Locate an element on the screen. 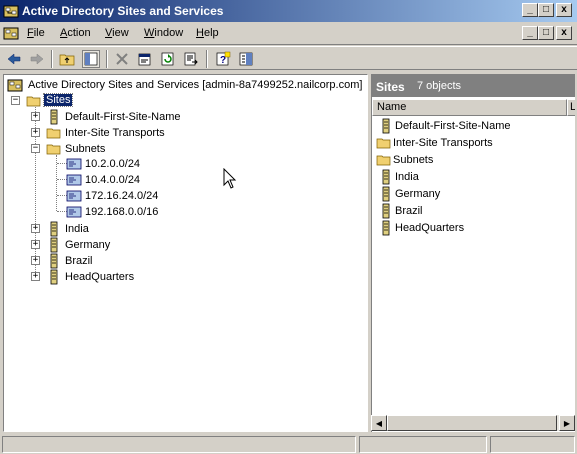 The width and height of the screenshot is (577, 454). menu-action: Action is located at coordinates (75, 33).